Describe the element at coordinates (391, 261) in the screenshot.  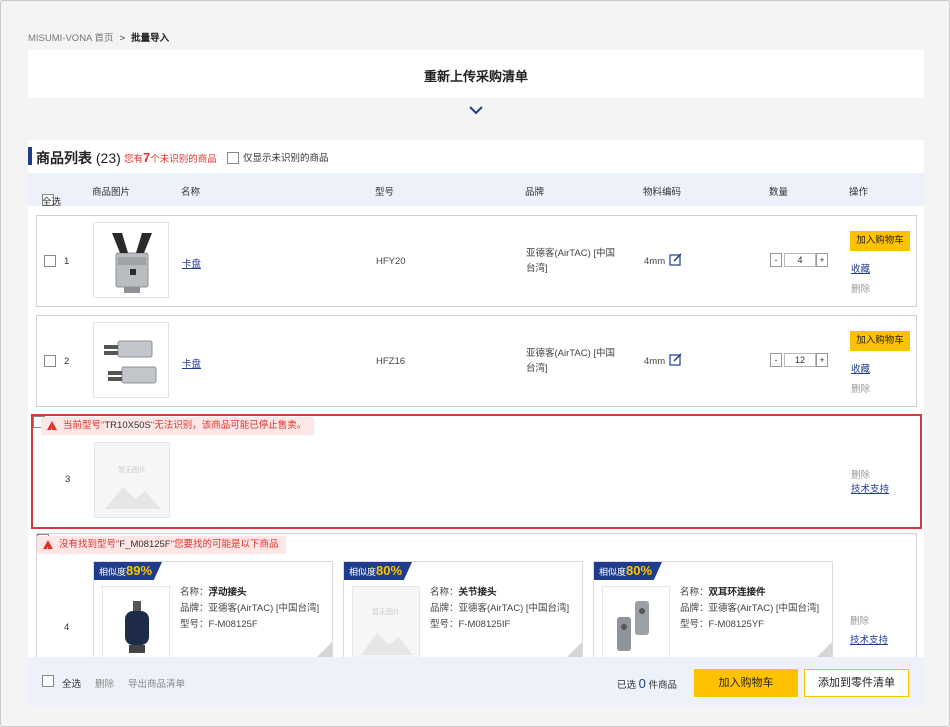
I see `product-model: HFY20` at that location.